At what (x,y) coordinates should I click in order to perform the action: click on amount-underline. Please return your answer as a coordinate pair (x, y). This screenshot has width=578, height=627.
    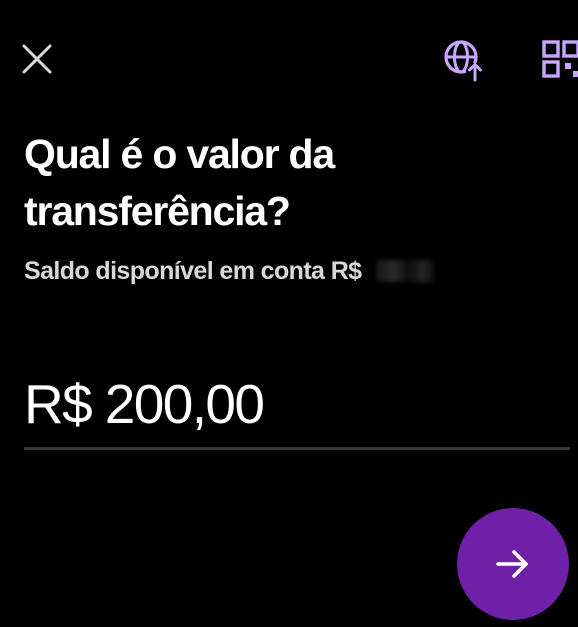
    Looking at the image, I should click on (297, 448).